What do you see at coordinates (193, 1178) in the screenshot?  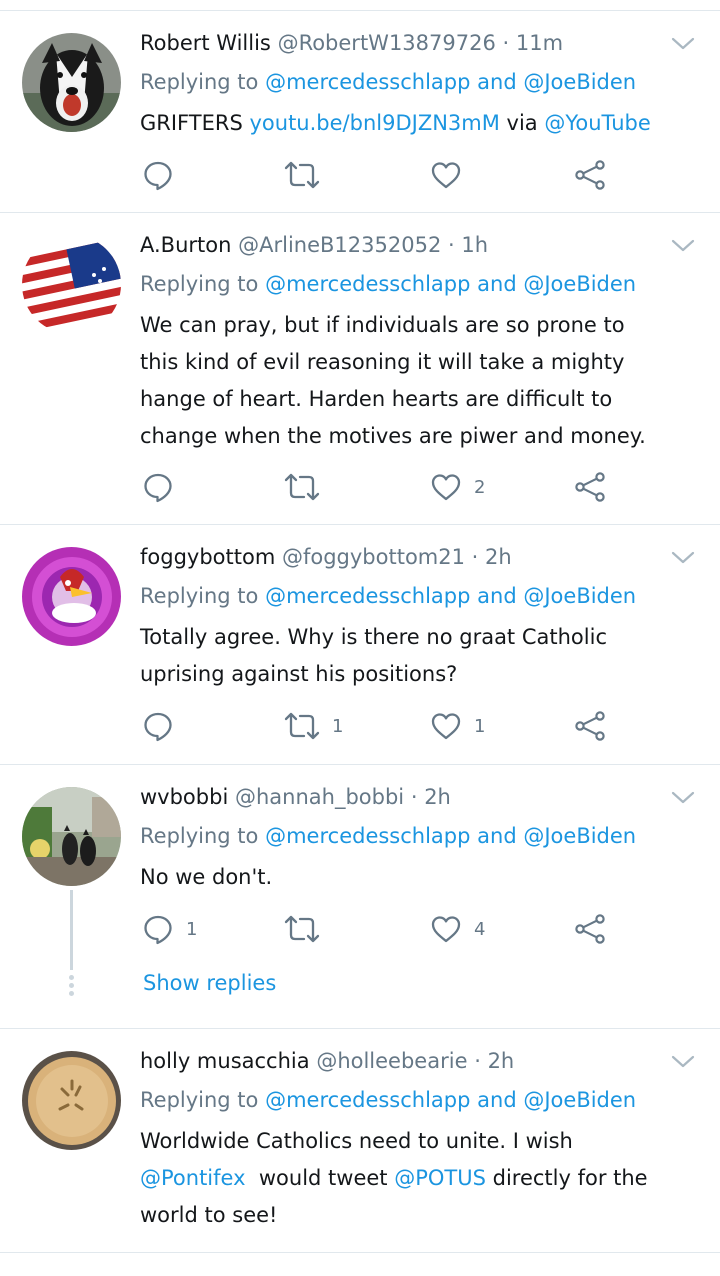 I see `mention-link: @Pontifex` at bounding box center [193, 1178].